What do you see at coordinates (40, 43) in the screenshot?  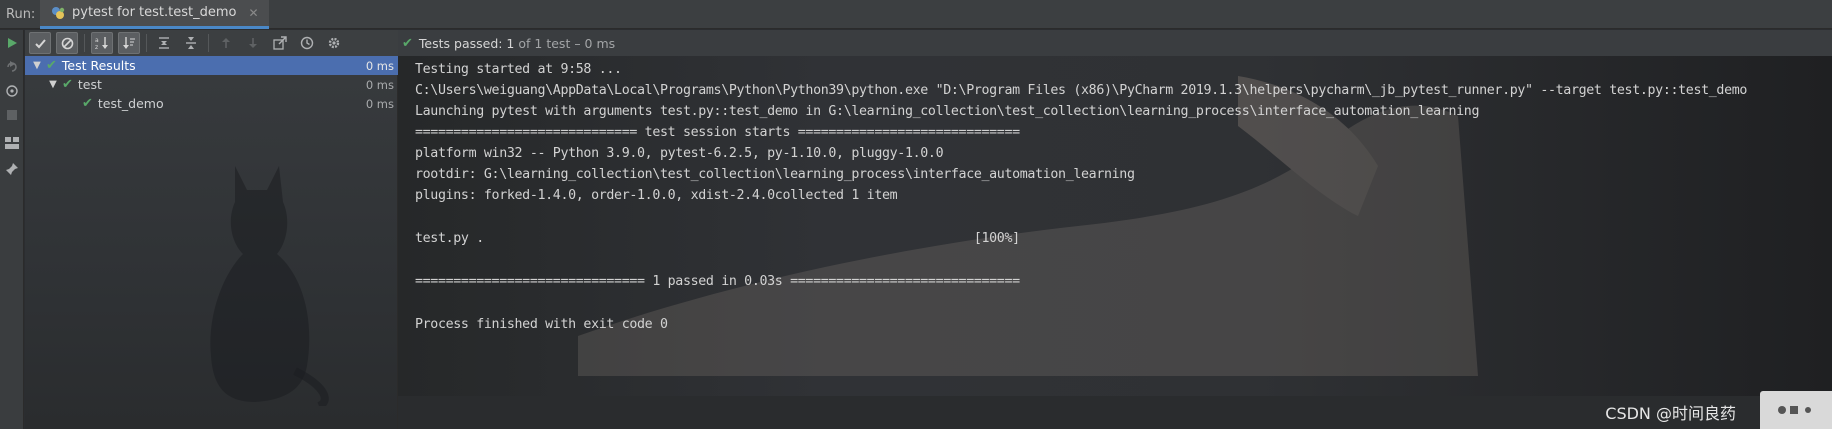 I see `show-passed-toggle` at bounding box center [40, 43].